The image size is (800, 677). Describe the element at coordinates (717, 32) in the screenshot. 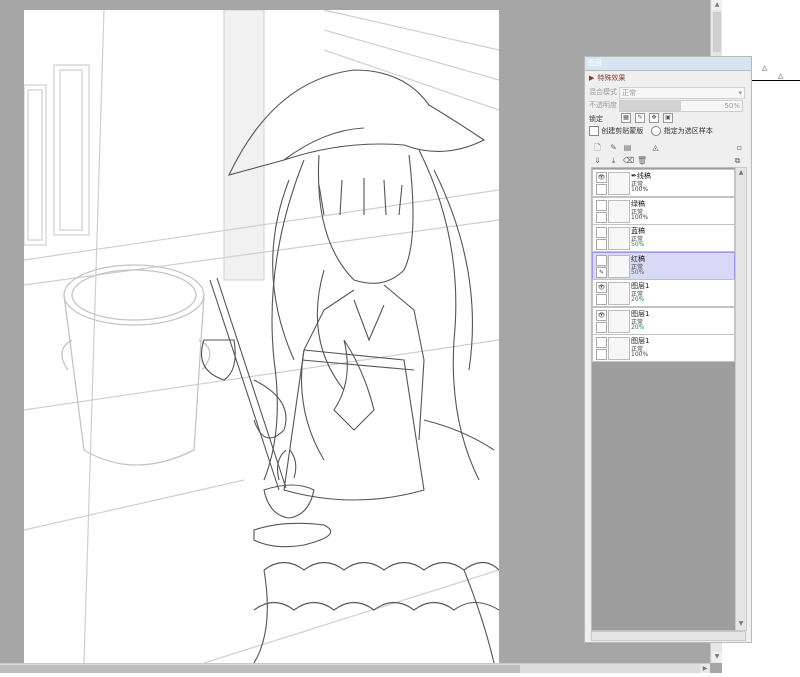

I see `vertical-scroll-thumb` at that location.